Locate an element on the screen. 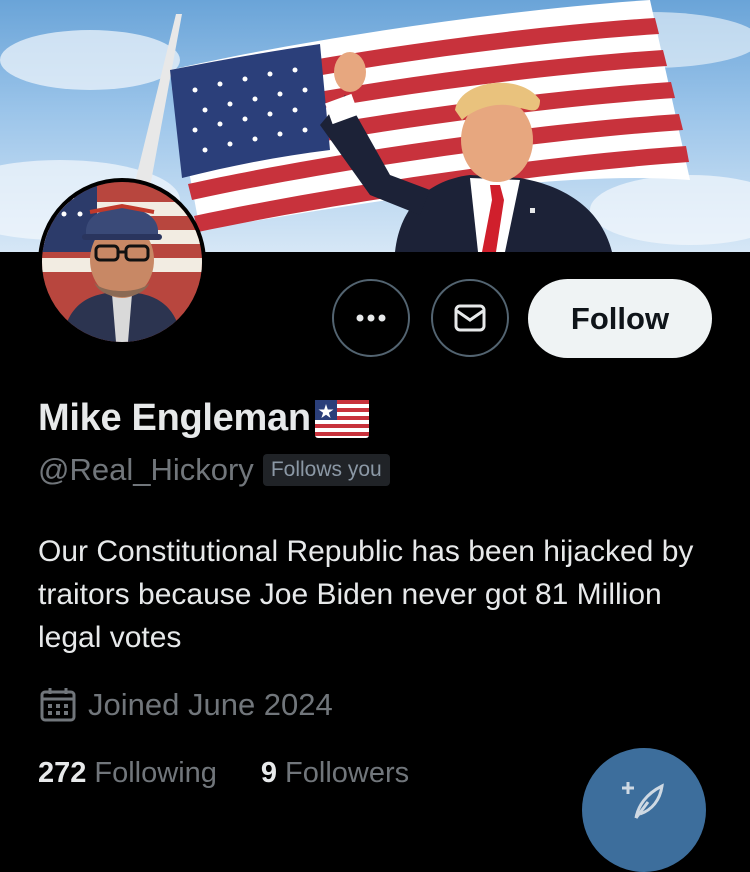 The image size is (750, 872). profile-handle: @Real_Hickory is located at coordinates (146, 469).